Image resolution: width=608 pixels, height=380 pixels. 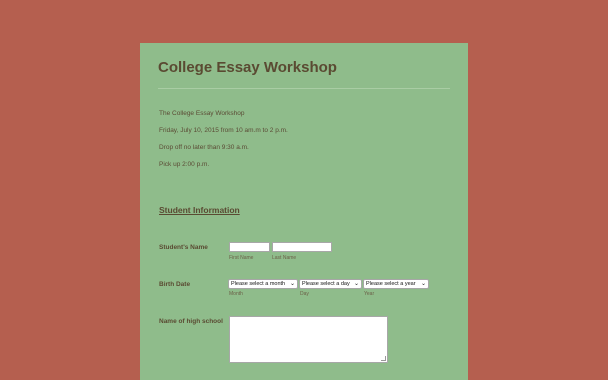 I want to click on form-title: College Essay Workshop, so click(x=247, y=67).